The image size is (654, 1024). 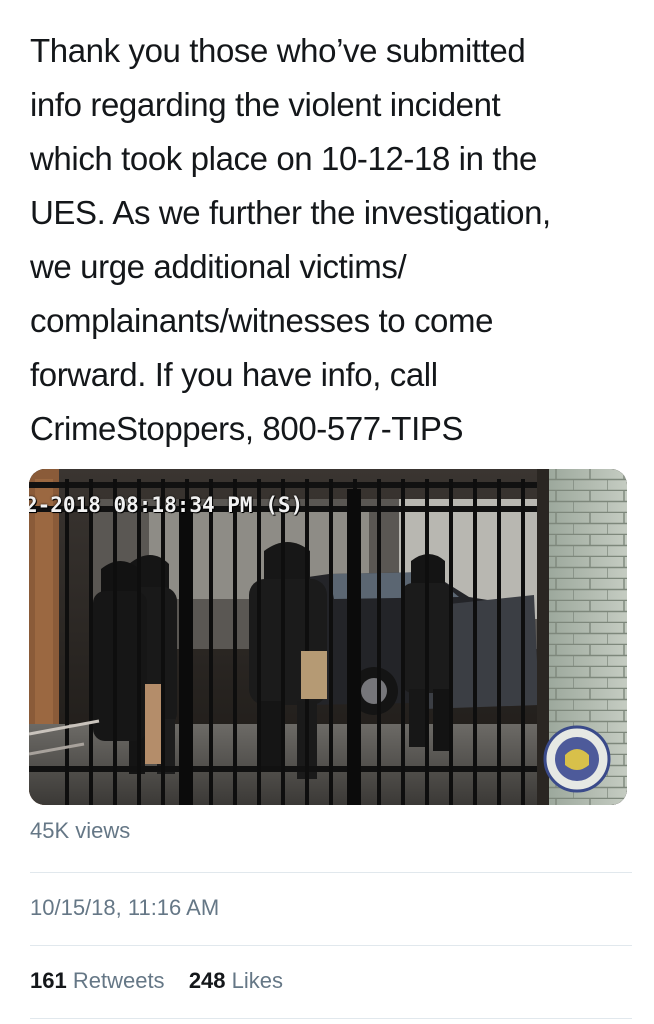 I want to click on retweets-link: 161 Retweets, so click(x=100, y=980).